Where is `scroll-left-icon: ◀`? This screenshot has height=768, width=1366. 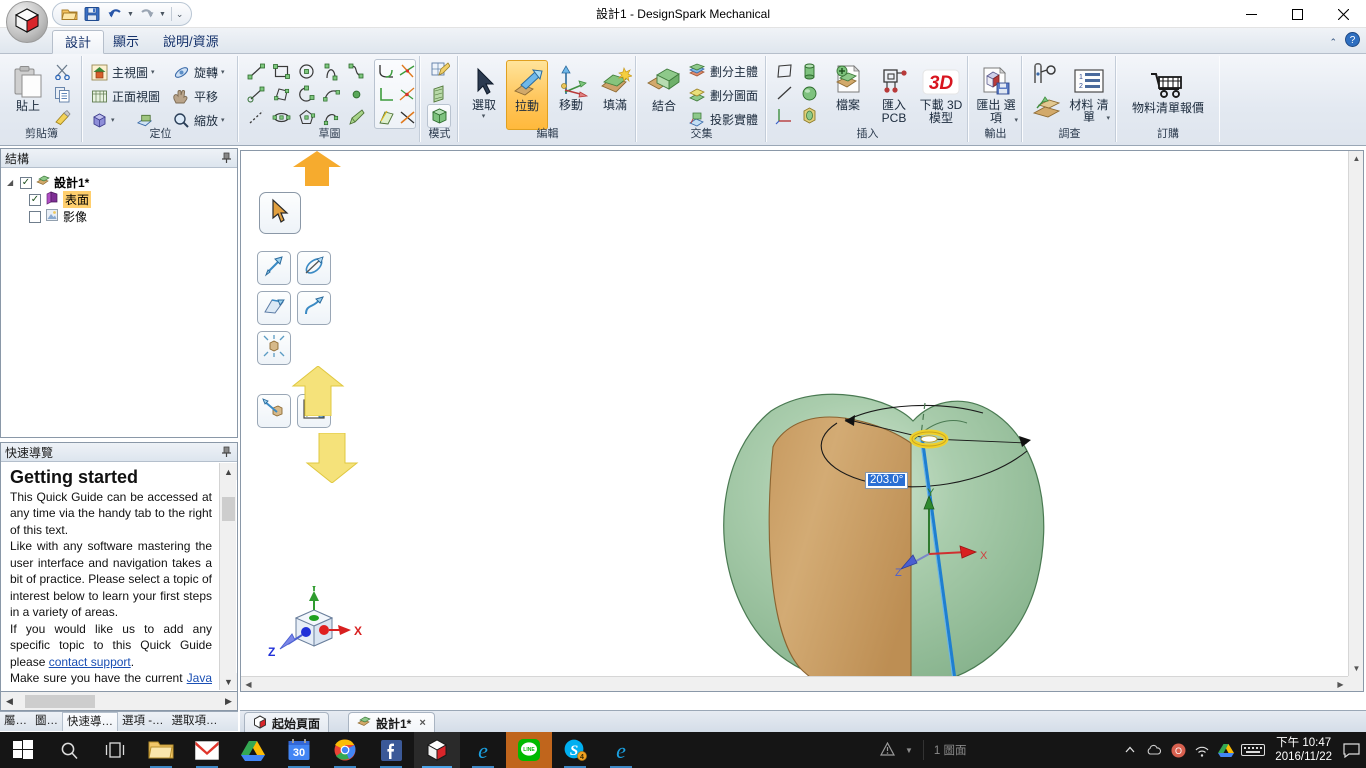 scroll-left-icon: ◀ is located at coordinates (9, 701).